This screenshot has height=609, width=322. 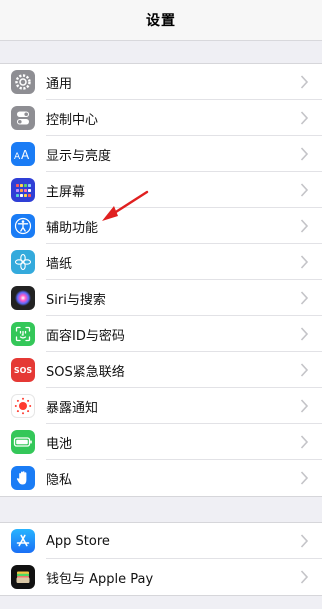 What do you see at coordinates (161, 370) in the screenshot?
I see `settings-row-emergency-sos: SOS SOS紧急联络` at bounding box center [161, 370].